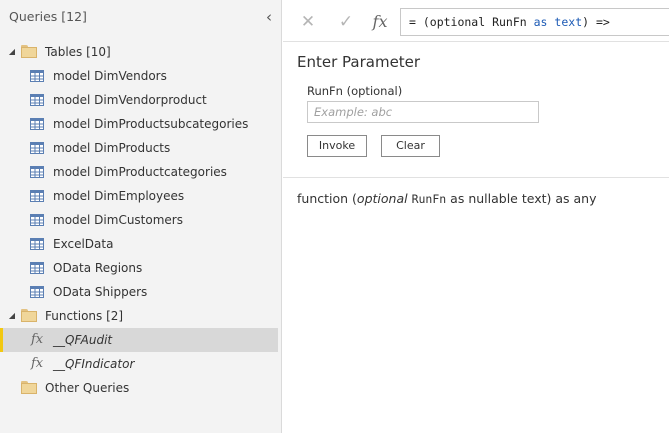 The width and height of the screenshot is (669, 433). Describe the element at coordinates (380, 22) in the screenshot. I see `fx-icon: fx` at that location.